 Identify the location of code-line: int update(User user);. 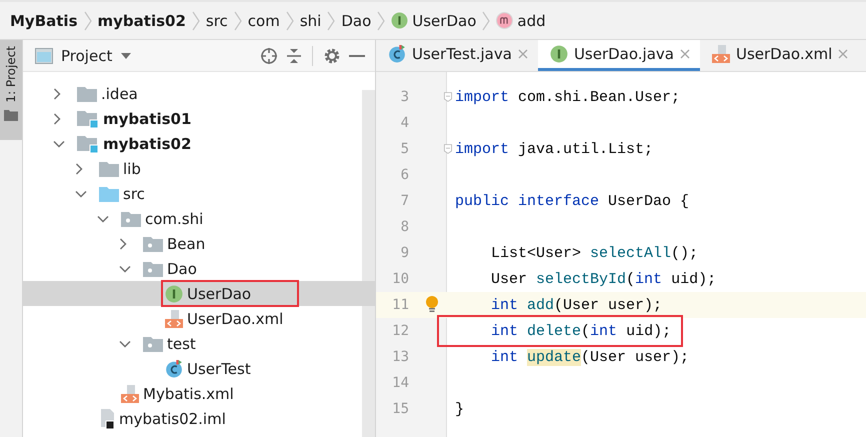
(590, 357).